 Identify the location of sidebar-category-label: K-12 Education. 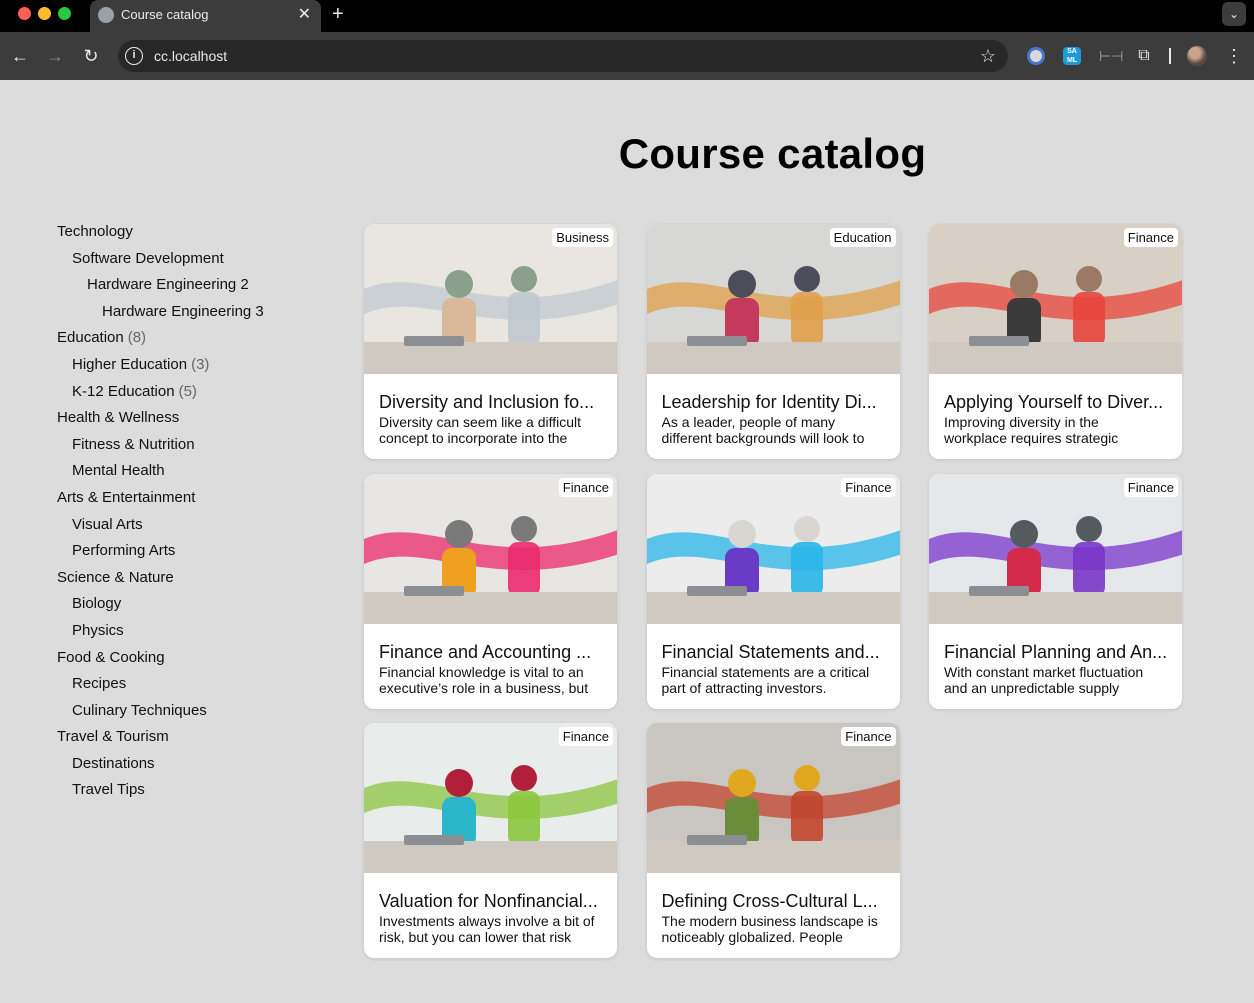
(123, 391).